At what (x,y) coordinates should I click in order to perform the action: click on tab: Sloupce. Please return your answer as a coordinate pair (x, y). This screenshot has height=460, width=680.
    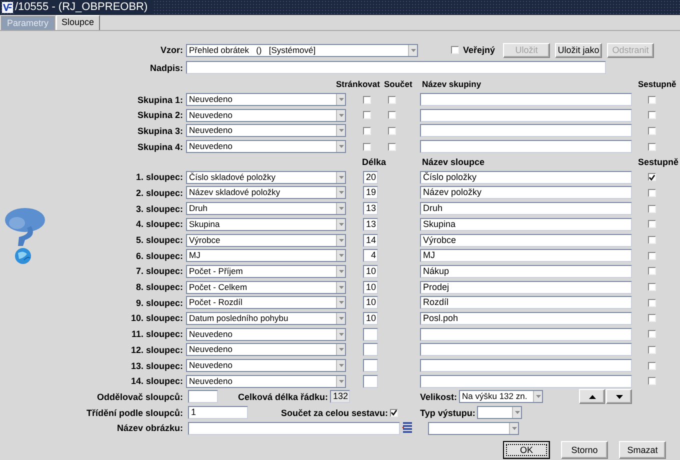
    Looking at the image, I should click on (78, 22).